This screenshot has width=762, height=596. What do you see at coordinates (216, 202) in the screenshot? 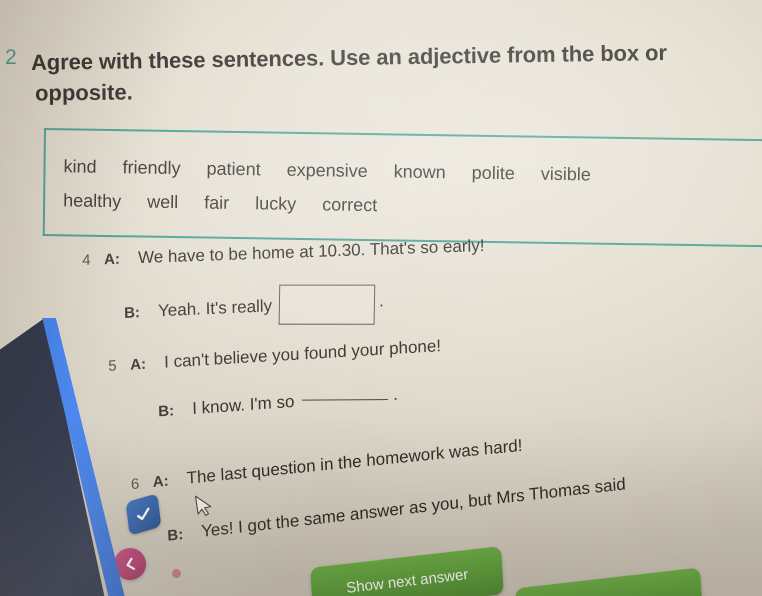
I see `word-chip: fair` at bounding box center [216, 202].